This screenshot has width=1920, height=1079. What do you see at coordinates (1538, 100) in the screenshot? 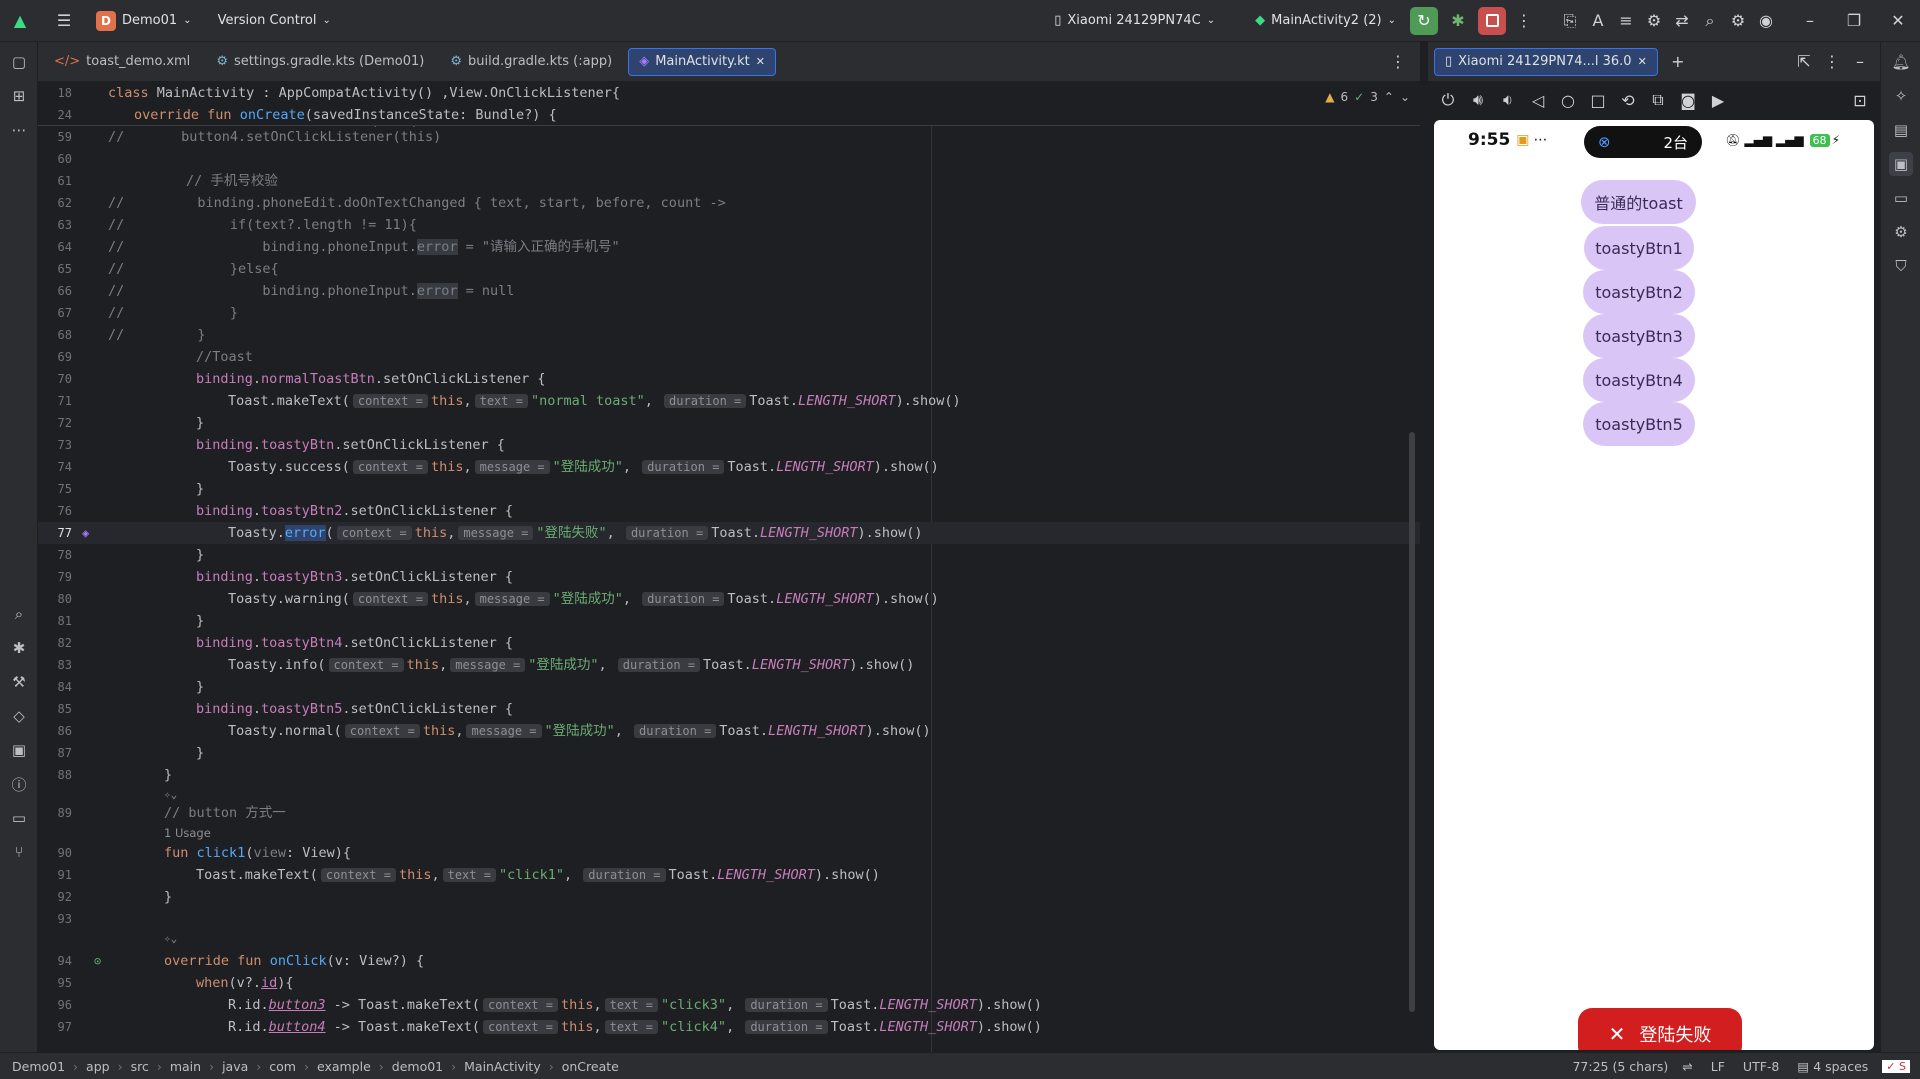
I see `back-icon: ◁` at bounding box center [1538, 100].